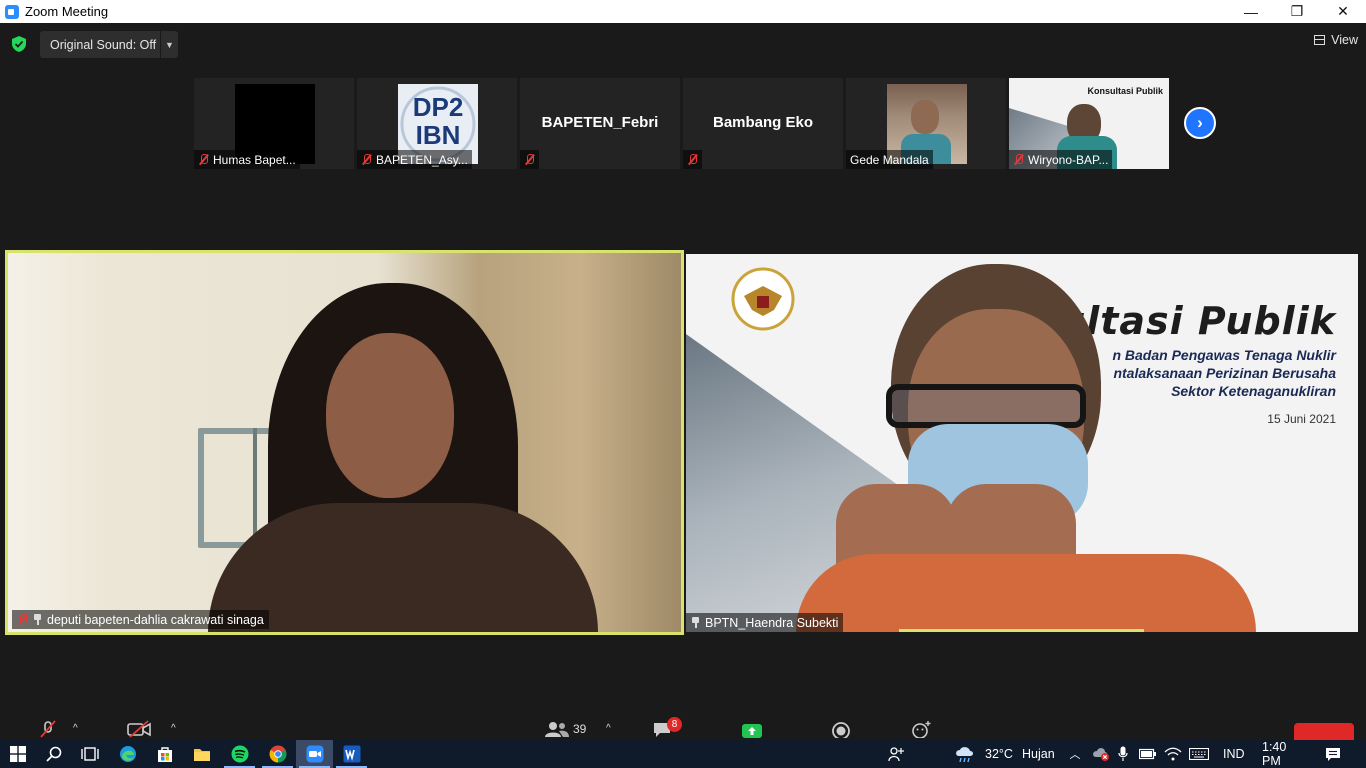  I want to click on mute-button, so click(48, 728).